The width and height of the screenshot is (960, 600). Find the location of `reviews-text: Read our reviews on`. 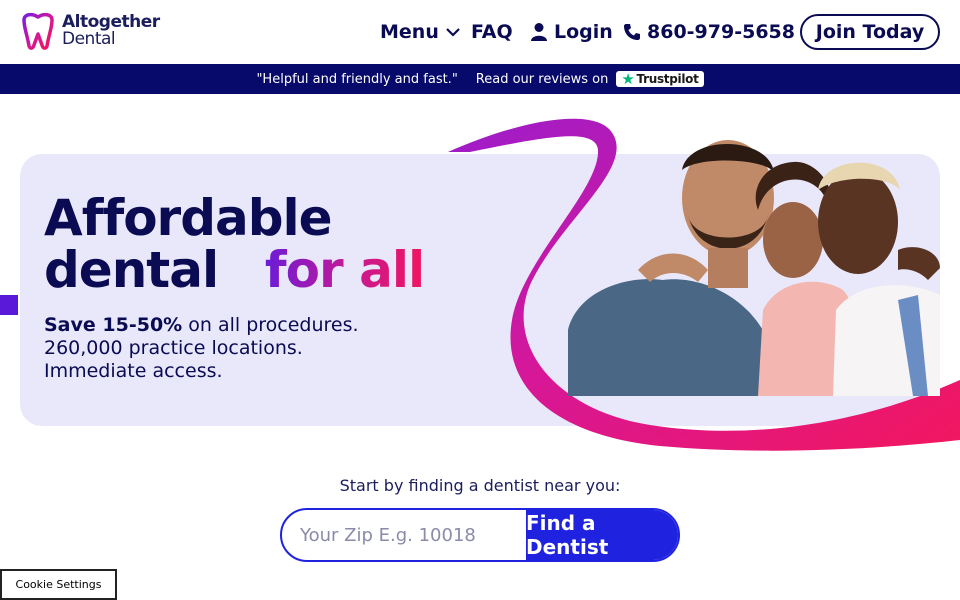

reviews-text: Read our reviews on is located at coordinates (542, 79).